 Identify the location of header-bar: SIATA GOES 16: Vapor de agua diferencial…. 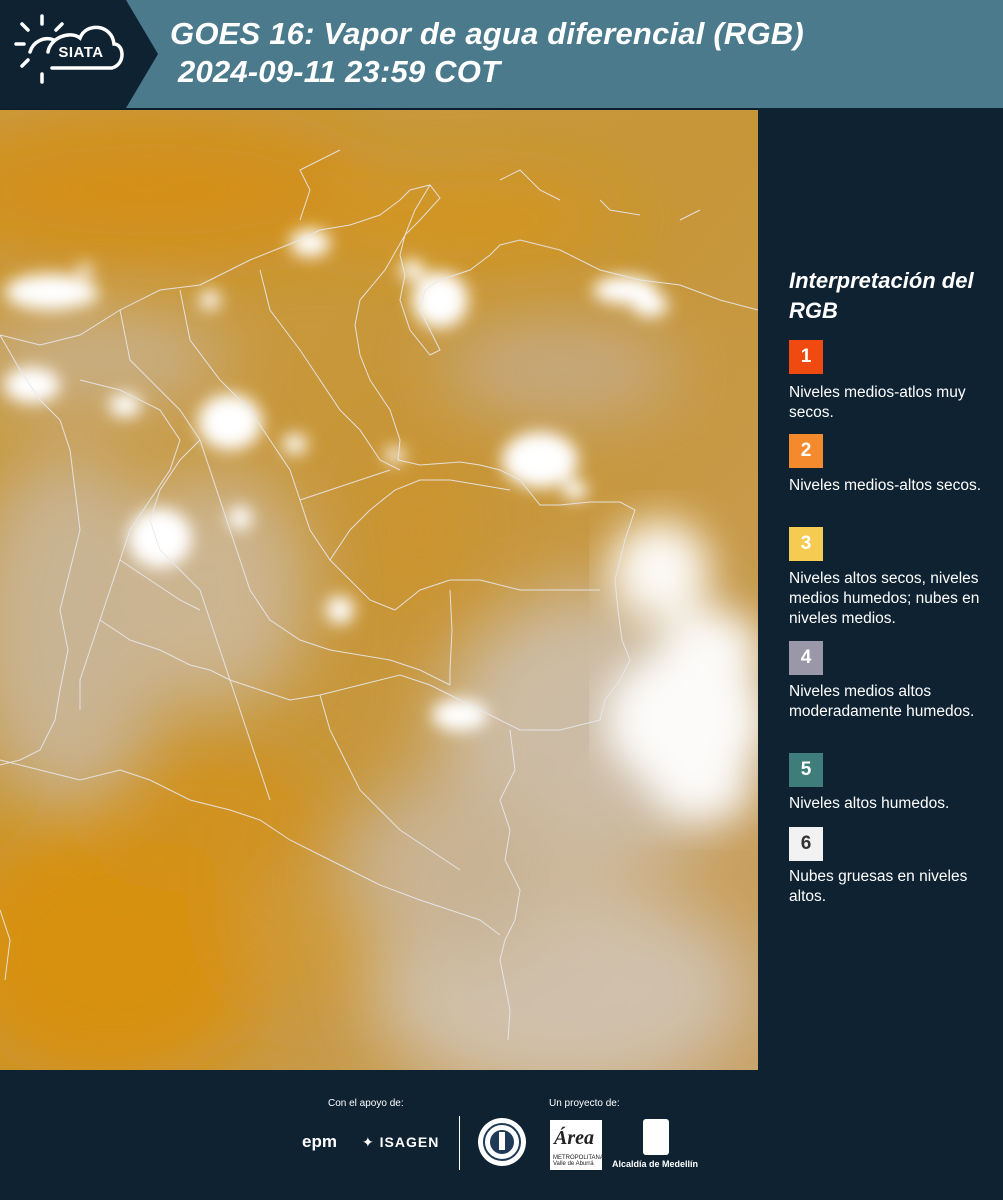
(501, 54).